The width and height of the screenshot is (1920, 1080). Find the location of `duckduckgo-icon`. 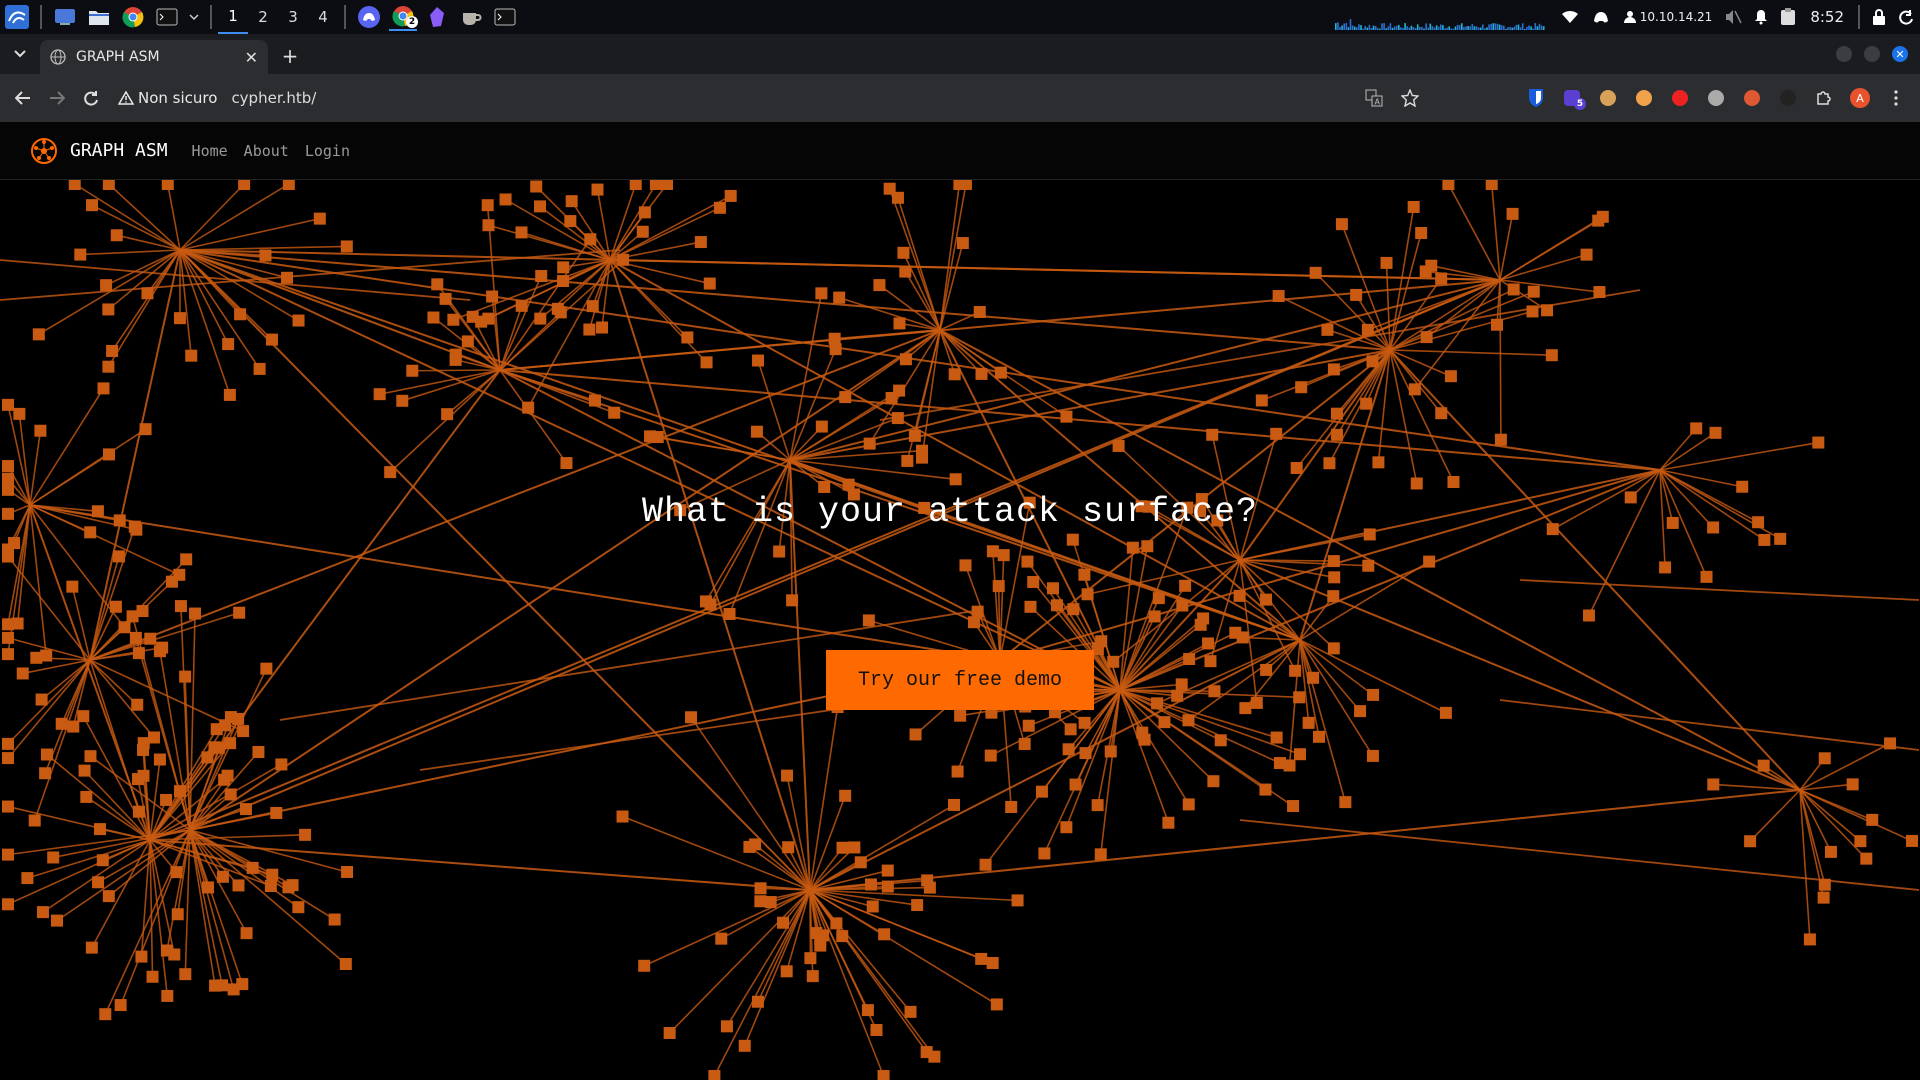

duckduckgo-icon is located at coordinates (1752, 98).